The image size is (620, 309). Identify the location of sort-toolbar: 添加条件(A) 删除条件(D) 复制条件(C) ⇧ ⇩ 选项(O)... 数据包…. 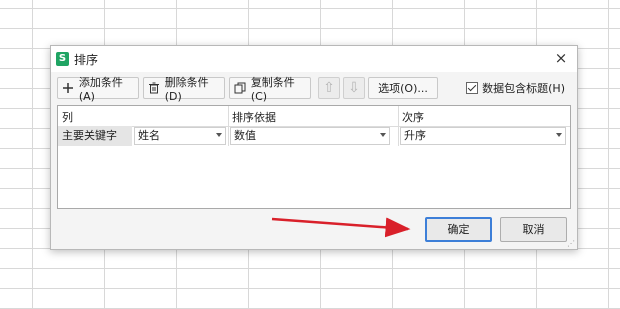
(314, 89).